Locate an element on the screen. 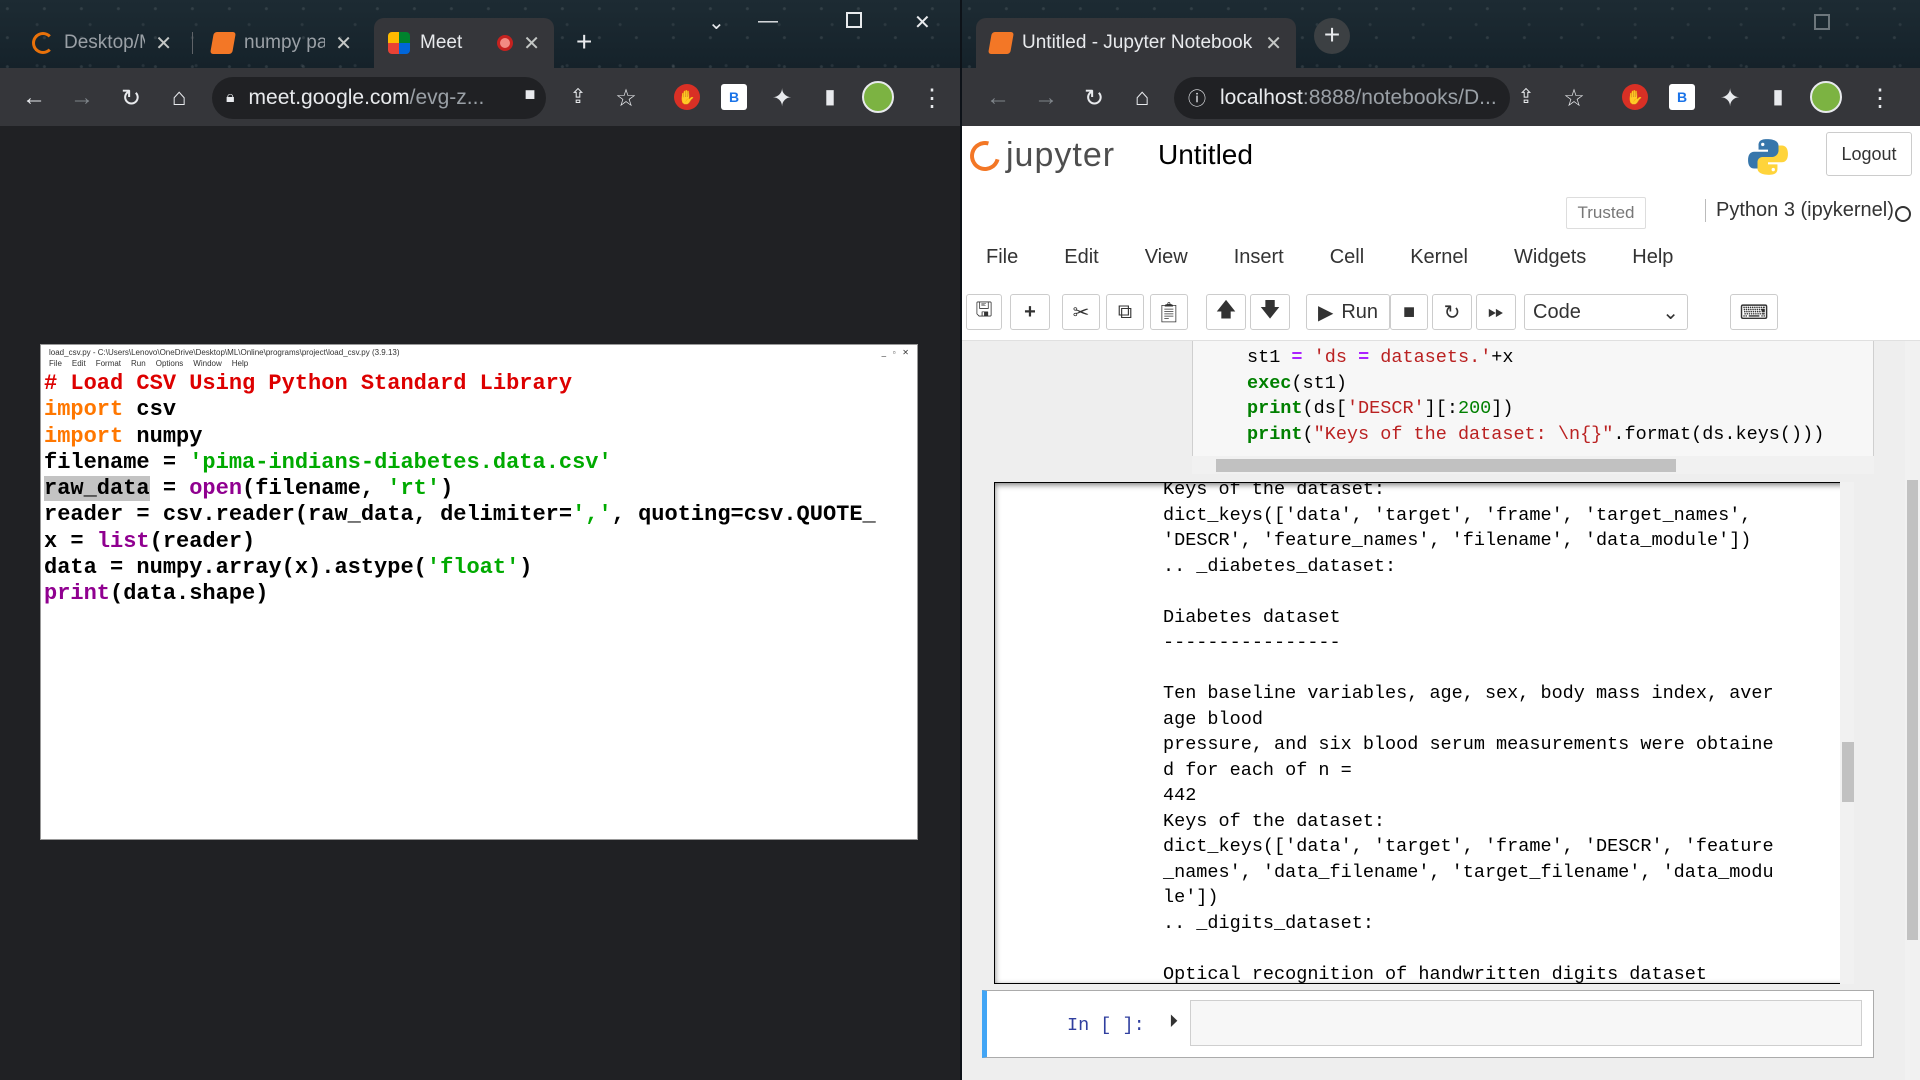 This screenshot has width=1920, height=1080. tab-desktop: Desktop/M ✕ is located at coordinates (102, 43).